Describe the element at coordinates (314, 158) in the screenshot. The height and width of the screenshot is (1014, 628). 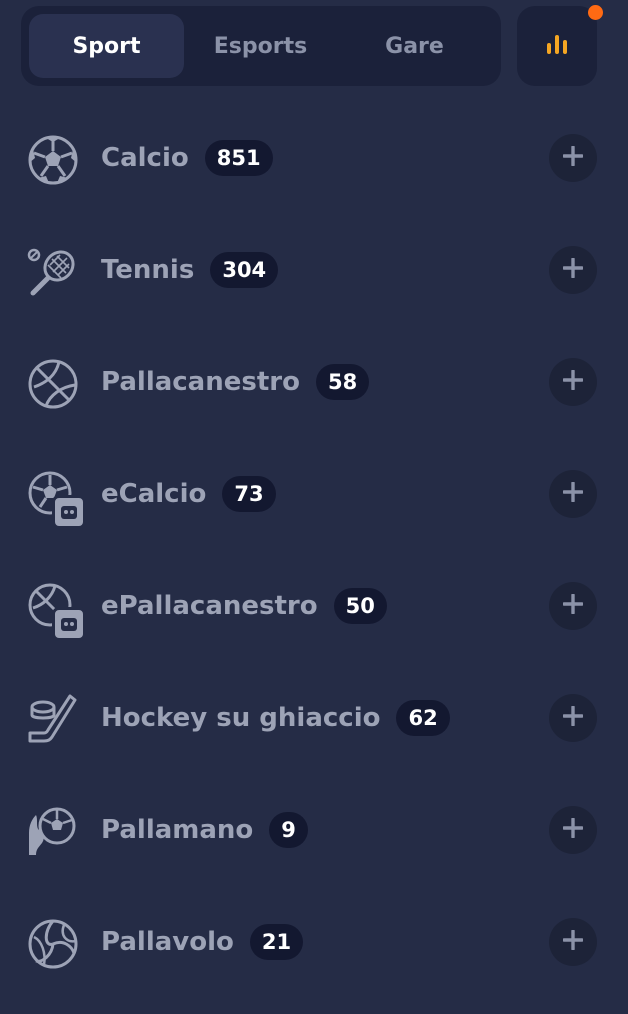
I see `sport-row-calcio: Calcio 851` at that location.